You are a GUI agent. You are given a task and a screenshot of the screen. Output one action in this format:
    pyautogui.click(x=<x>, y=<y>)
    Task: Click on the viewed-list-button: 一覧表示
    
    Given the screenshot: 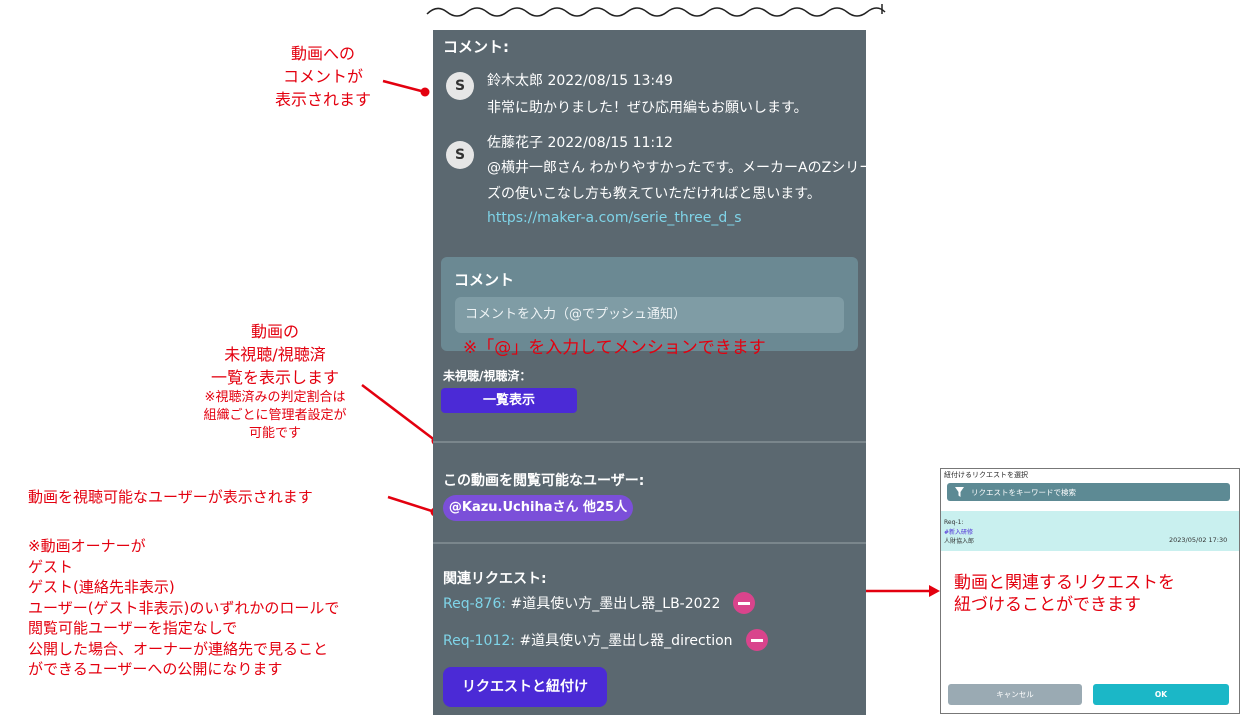 What is the action you would take?
    pyautogui.click(x=509, y=400)
    